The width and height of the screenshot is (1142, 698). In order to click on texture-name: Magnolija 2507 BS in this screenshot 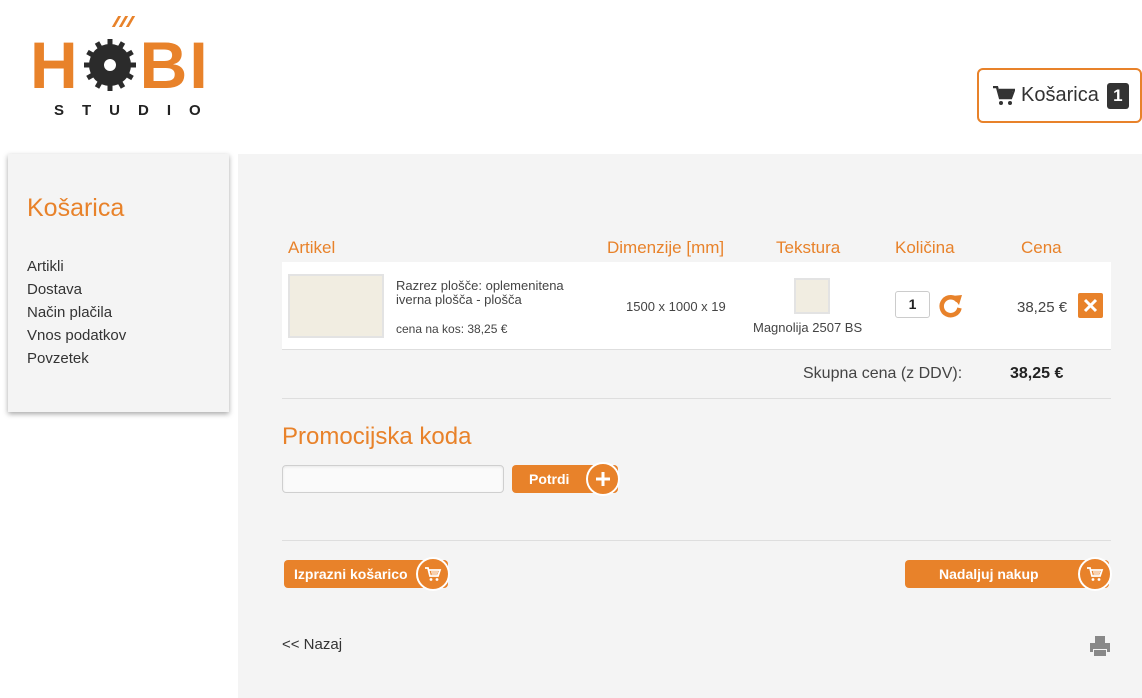, I will do `click(808, 327)`.